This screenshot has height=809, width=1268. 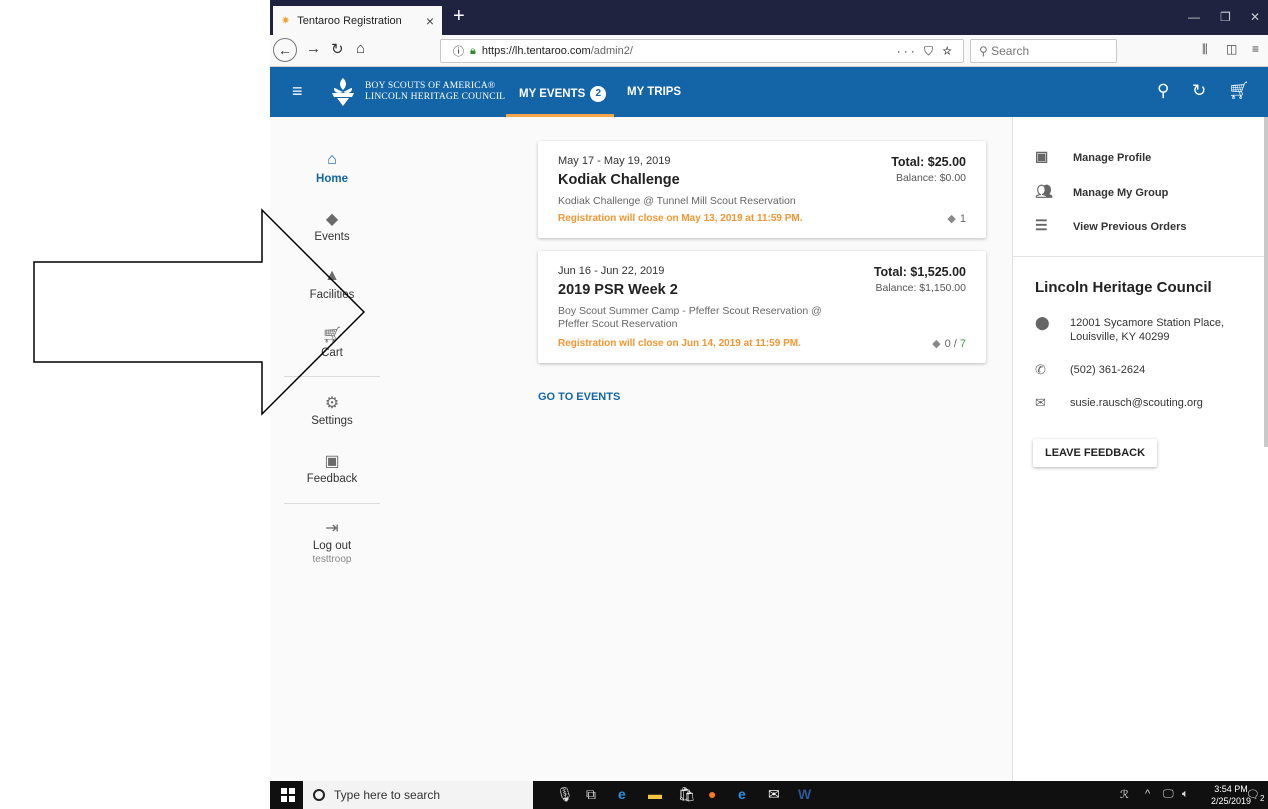 I want to click on word-icon: W, so click(x=804, y=794).